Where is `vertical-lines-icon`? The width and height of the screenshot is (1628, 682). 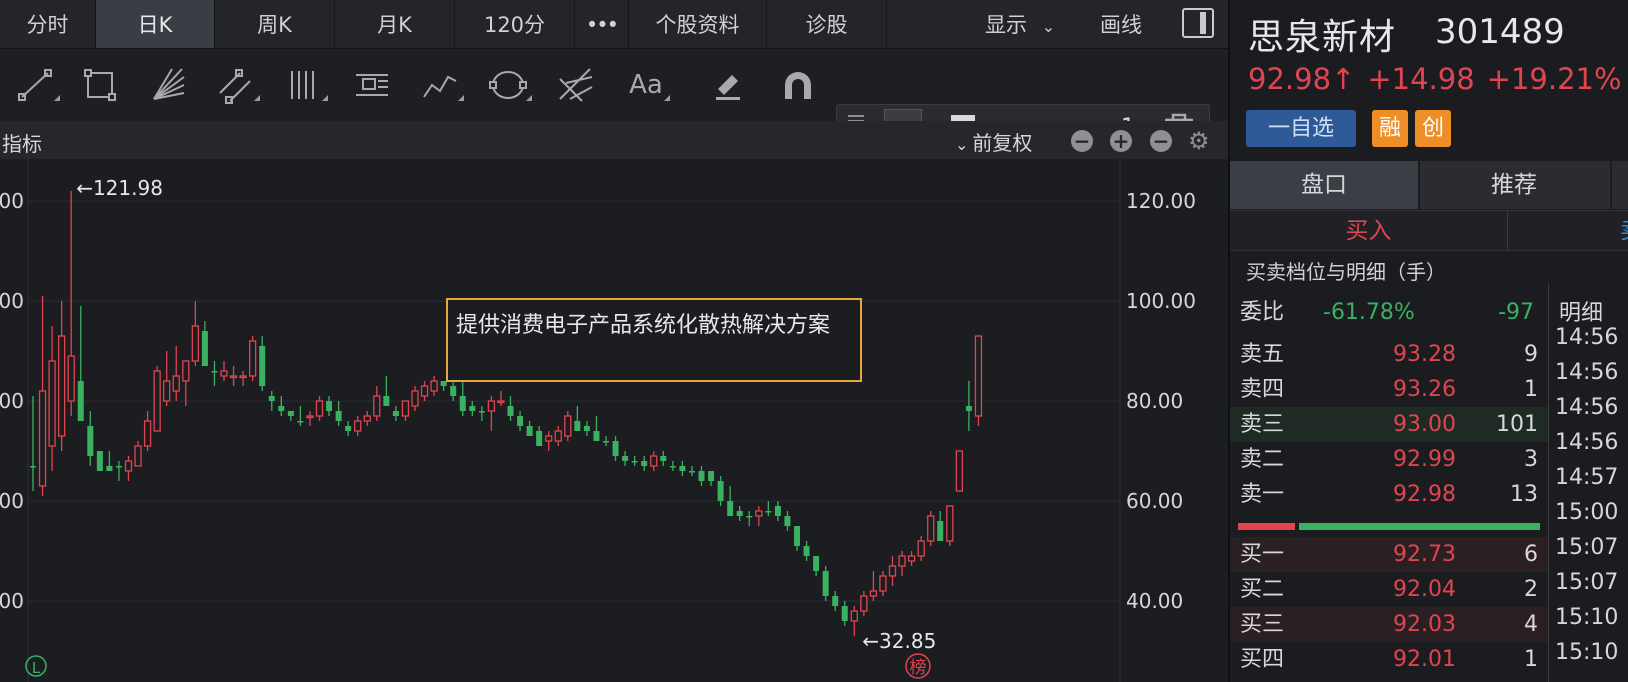
vertical-lines-icon is located at coordinates (305, 85).